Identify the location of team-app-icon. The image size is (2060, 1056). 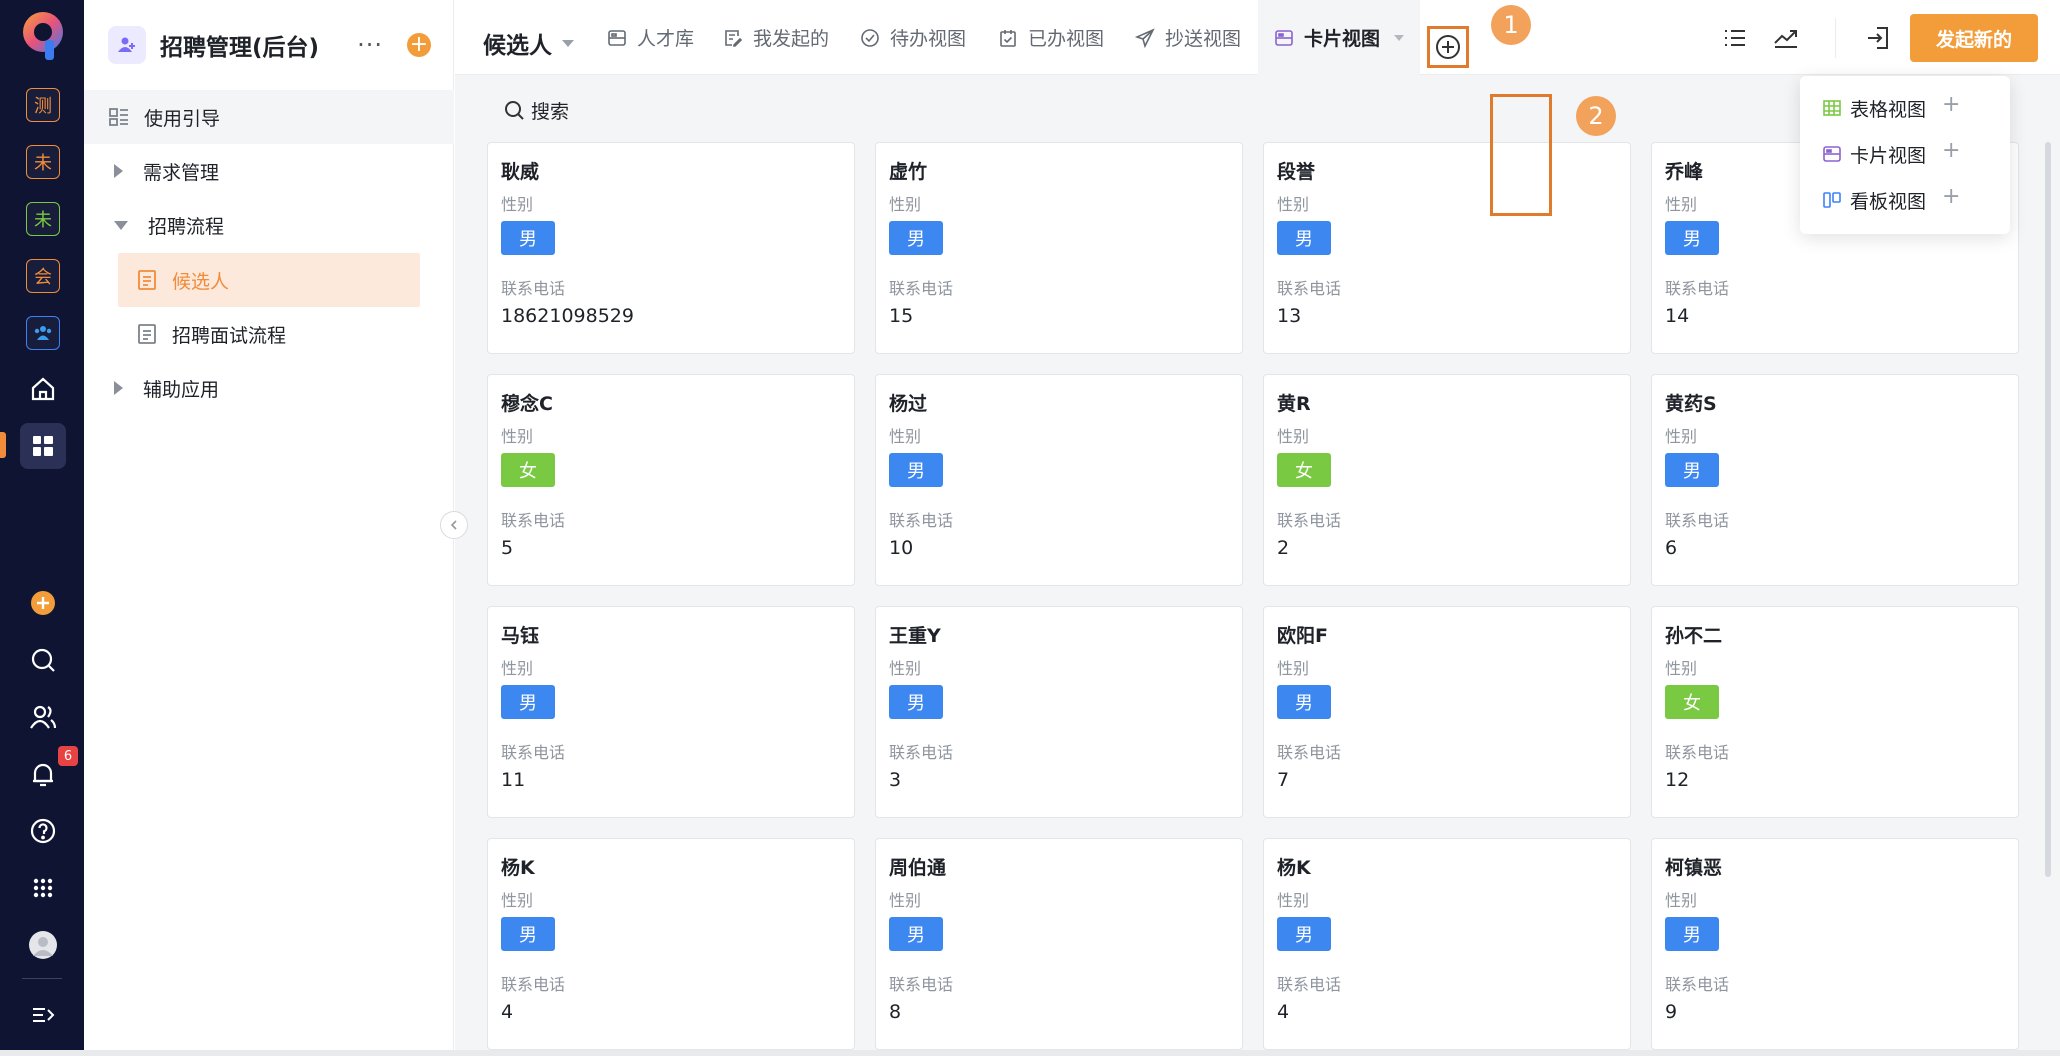
(43, 333).